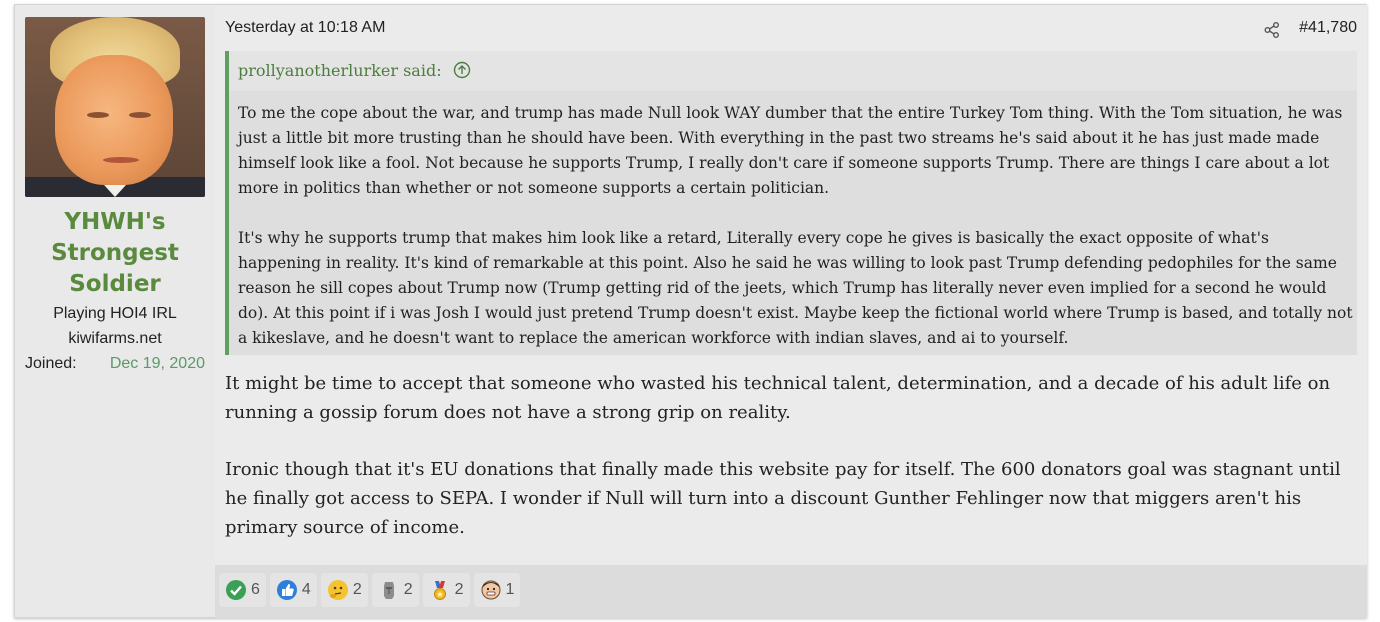 This screenshot has width=1380, height=622. I want to click on quote-header: prollyanotherlurker said:, so click(793, 71).